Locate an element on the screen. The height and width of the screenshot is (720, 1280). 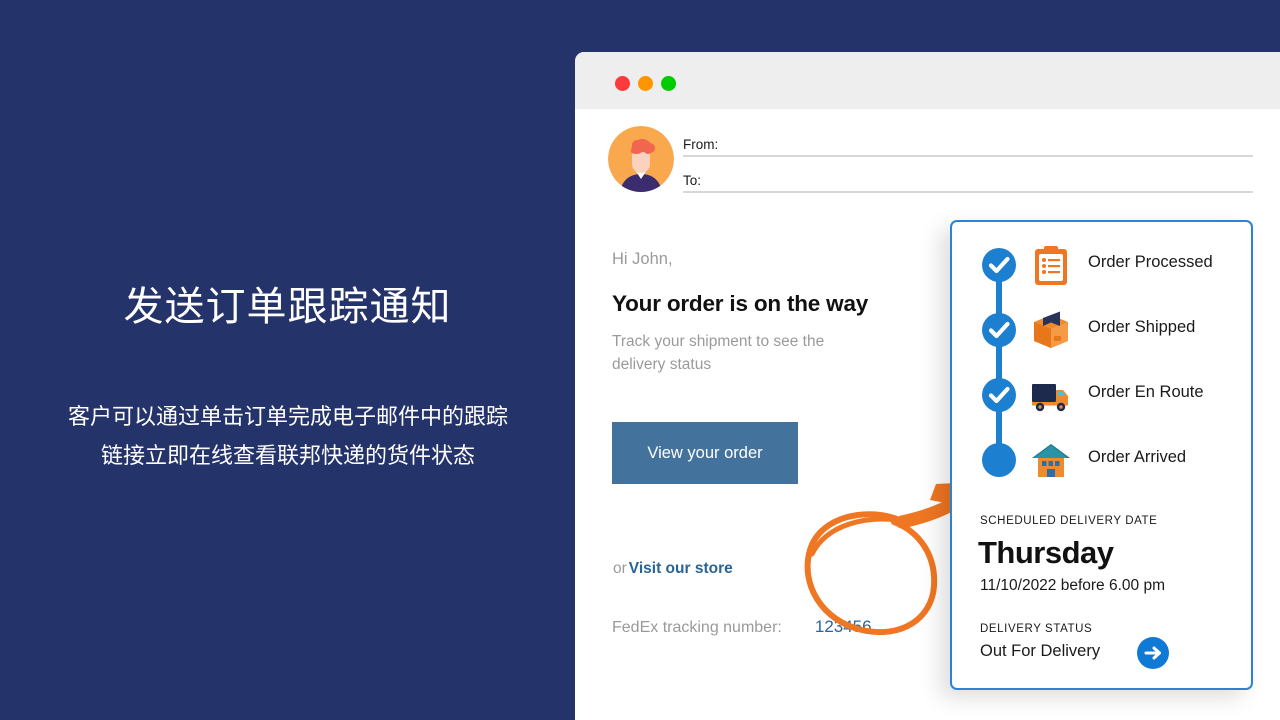
delivery-status-value: Out For Delivery is located at coordinates (1040, 651).